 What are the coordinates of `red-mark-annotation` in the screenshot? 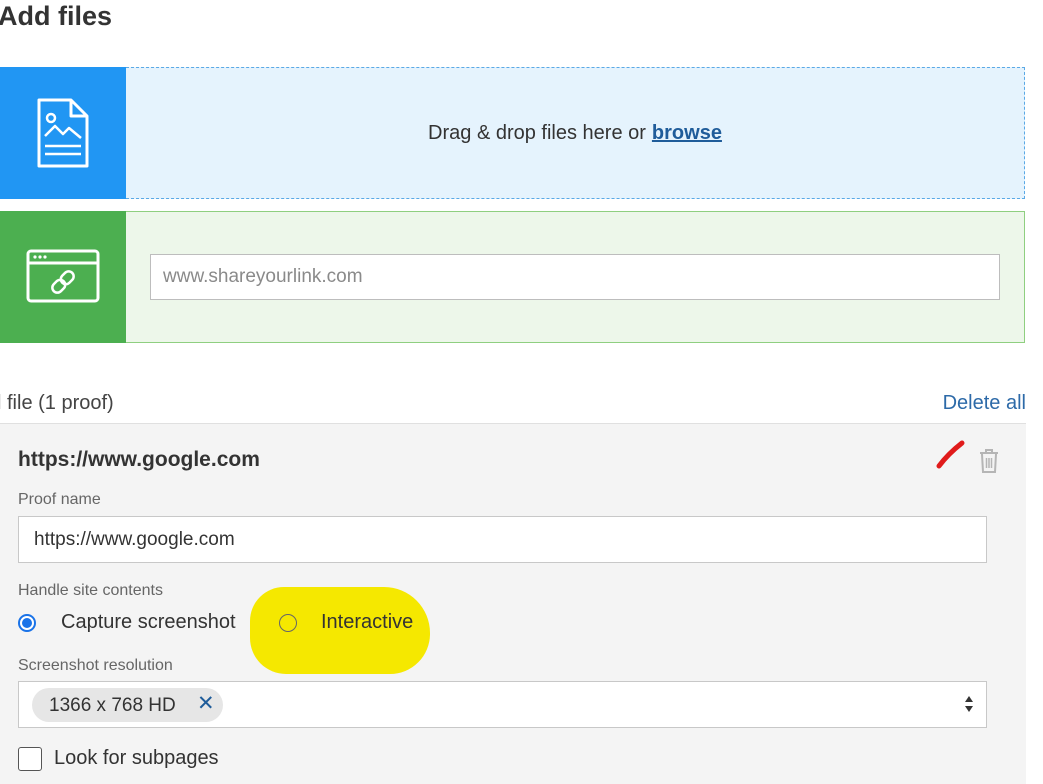 It's located at (950, 454).